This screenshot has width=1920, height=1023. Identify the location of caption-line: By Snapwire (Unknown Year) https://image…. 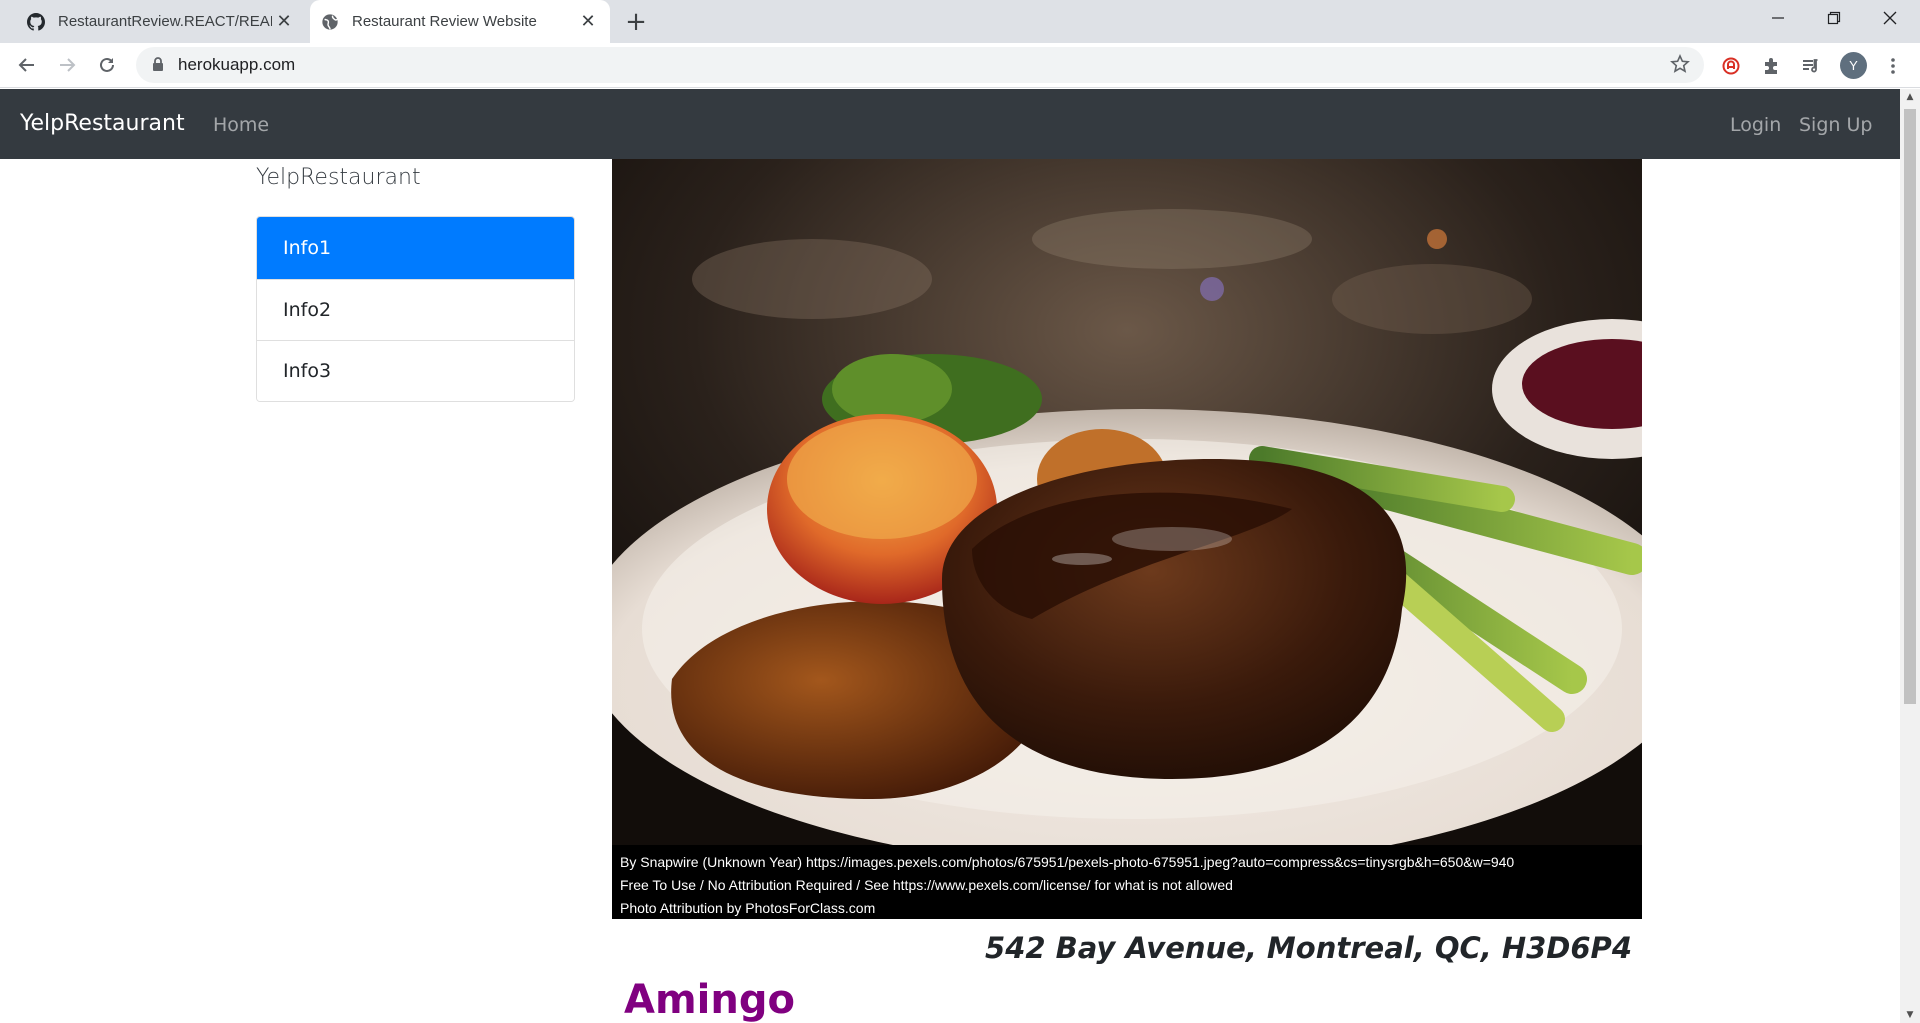
(1067, 862).